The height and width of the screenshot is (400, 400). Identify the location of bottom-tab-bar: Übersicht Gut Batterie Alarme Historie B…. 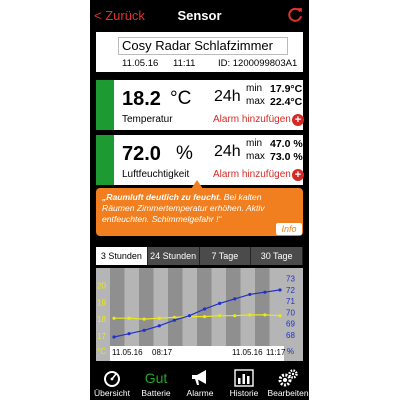
(199, 383).